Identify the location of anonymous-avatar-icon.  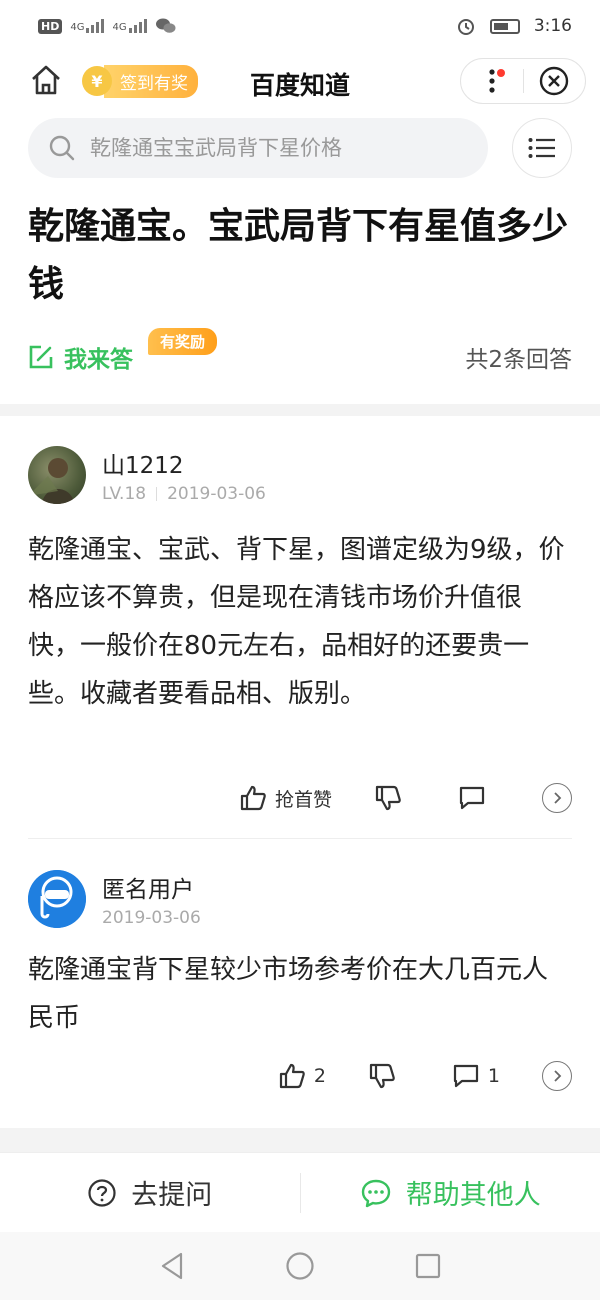
(57, 899).